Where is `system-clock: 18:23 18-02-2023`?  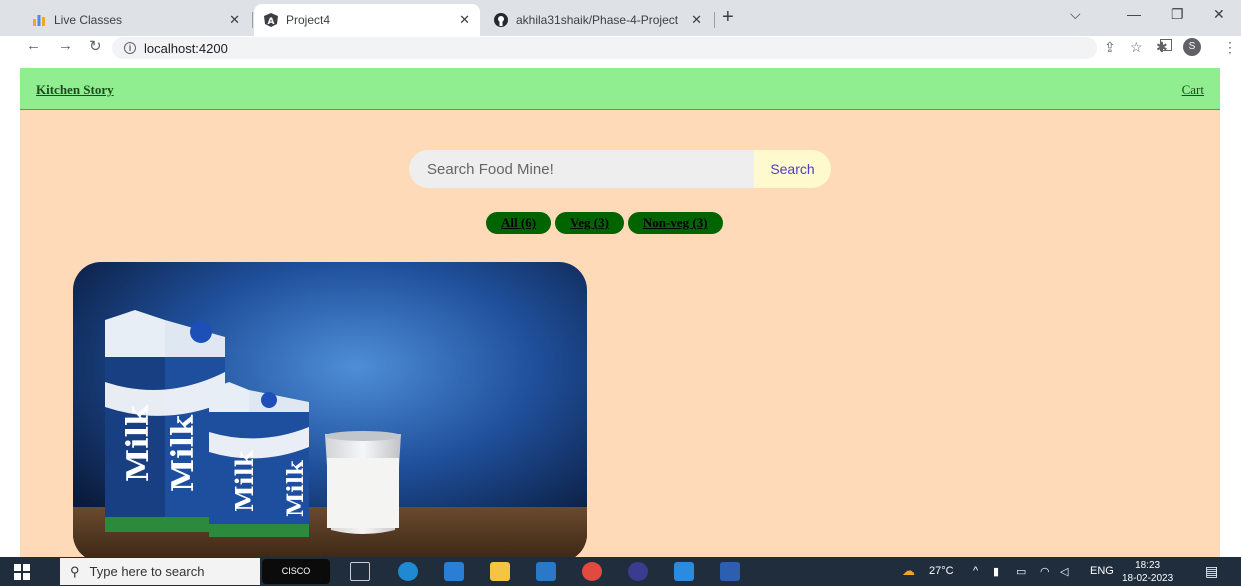
system-clock: 18:23 18-02-2023 is located at coordinates (1147, 572).